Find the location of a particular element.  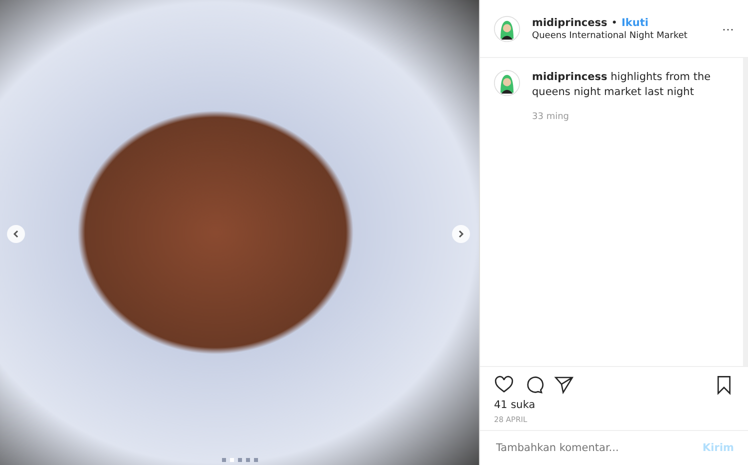

heart-icon is located at coordinates (504, 385).